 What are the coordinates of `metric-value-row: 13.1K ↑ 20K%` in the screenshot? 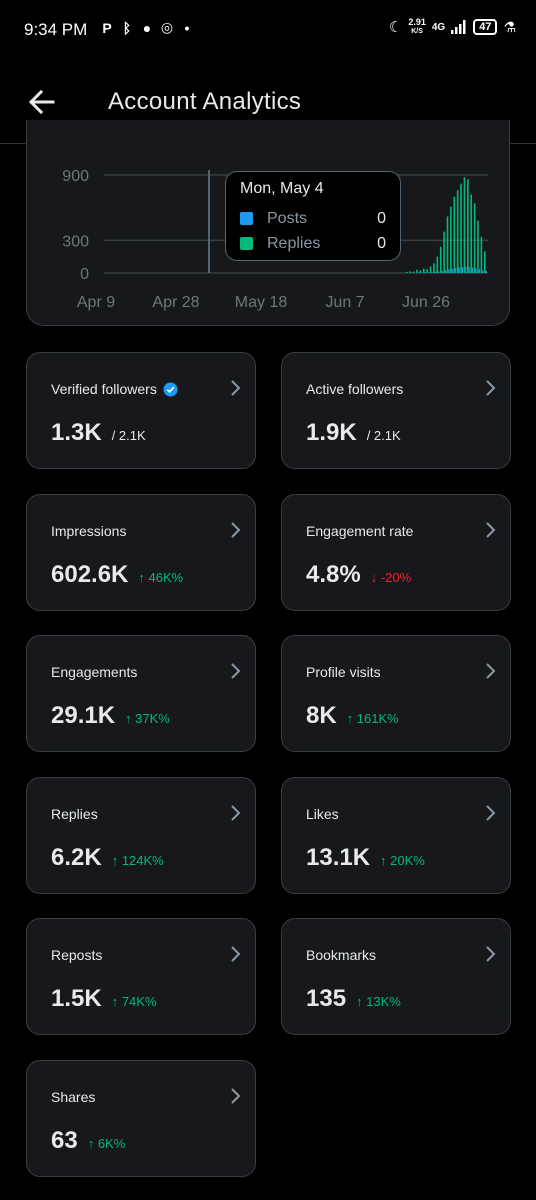 It's located at (365, 858).